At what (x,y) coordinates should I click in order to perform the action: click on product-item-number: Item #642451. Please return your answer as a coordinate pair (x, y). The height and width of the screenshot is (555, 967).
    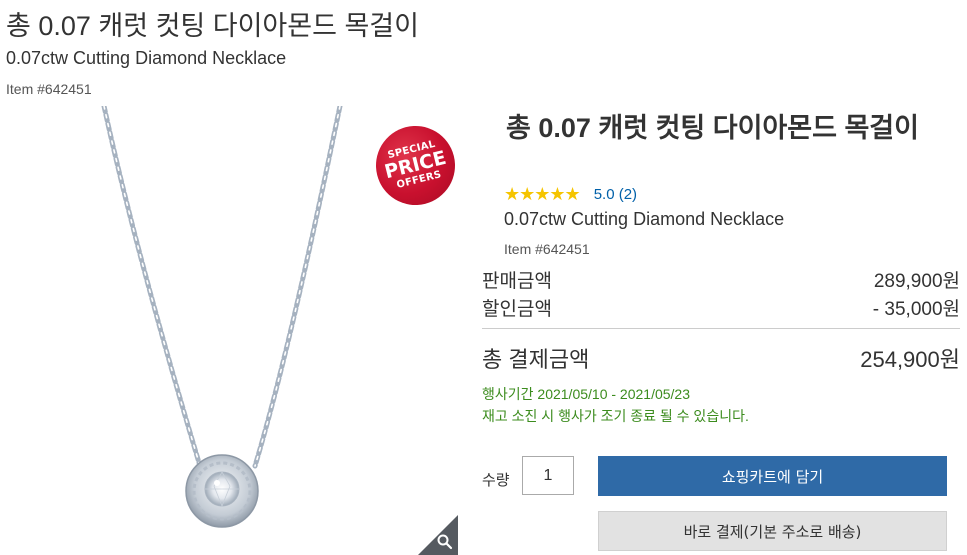
    Looking at the image, I should click on (547, 249).